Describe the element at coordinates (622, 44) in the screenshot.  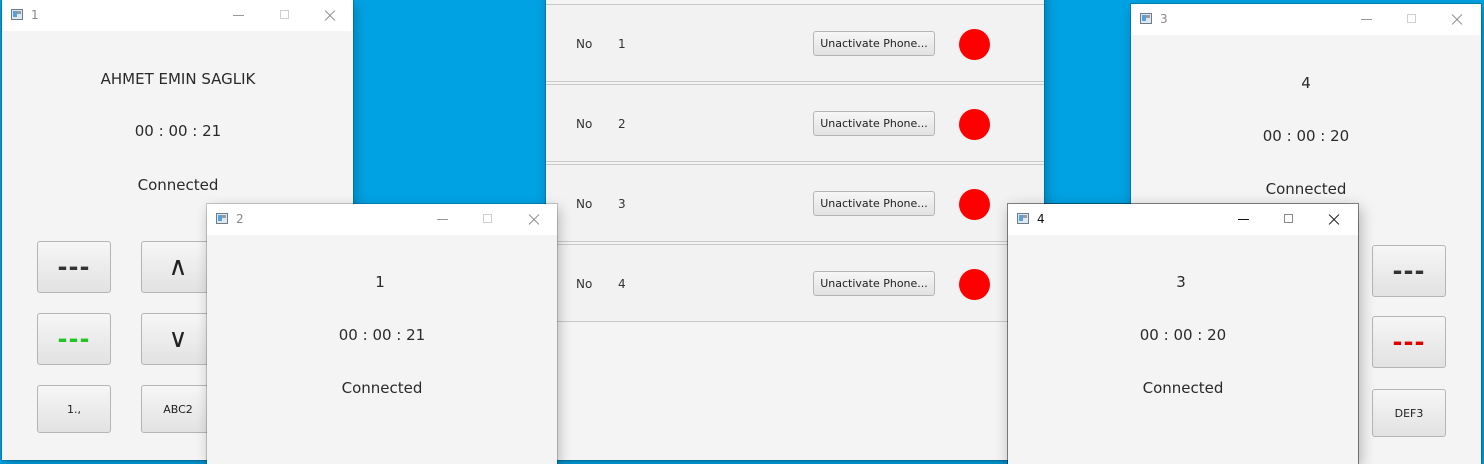
I see `row-number: 1` at that location.